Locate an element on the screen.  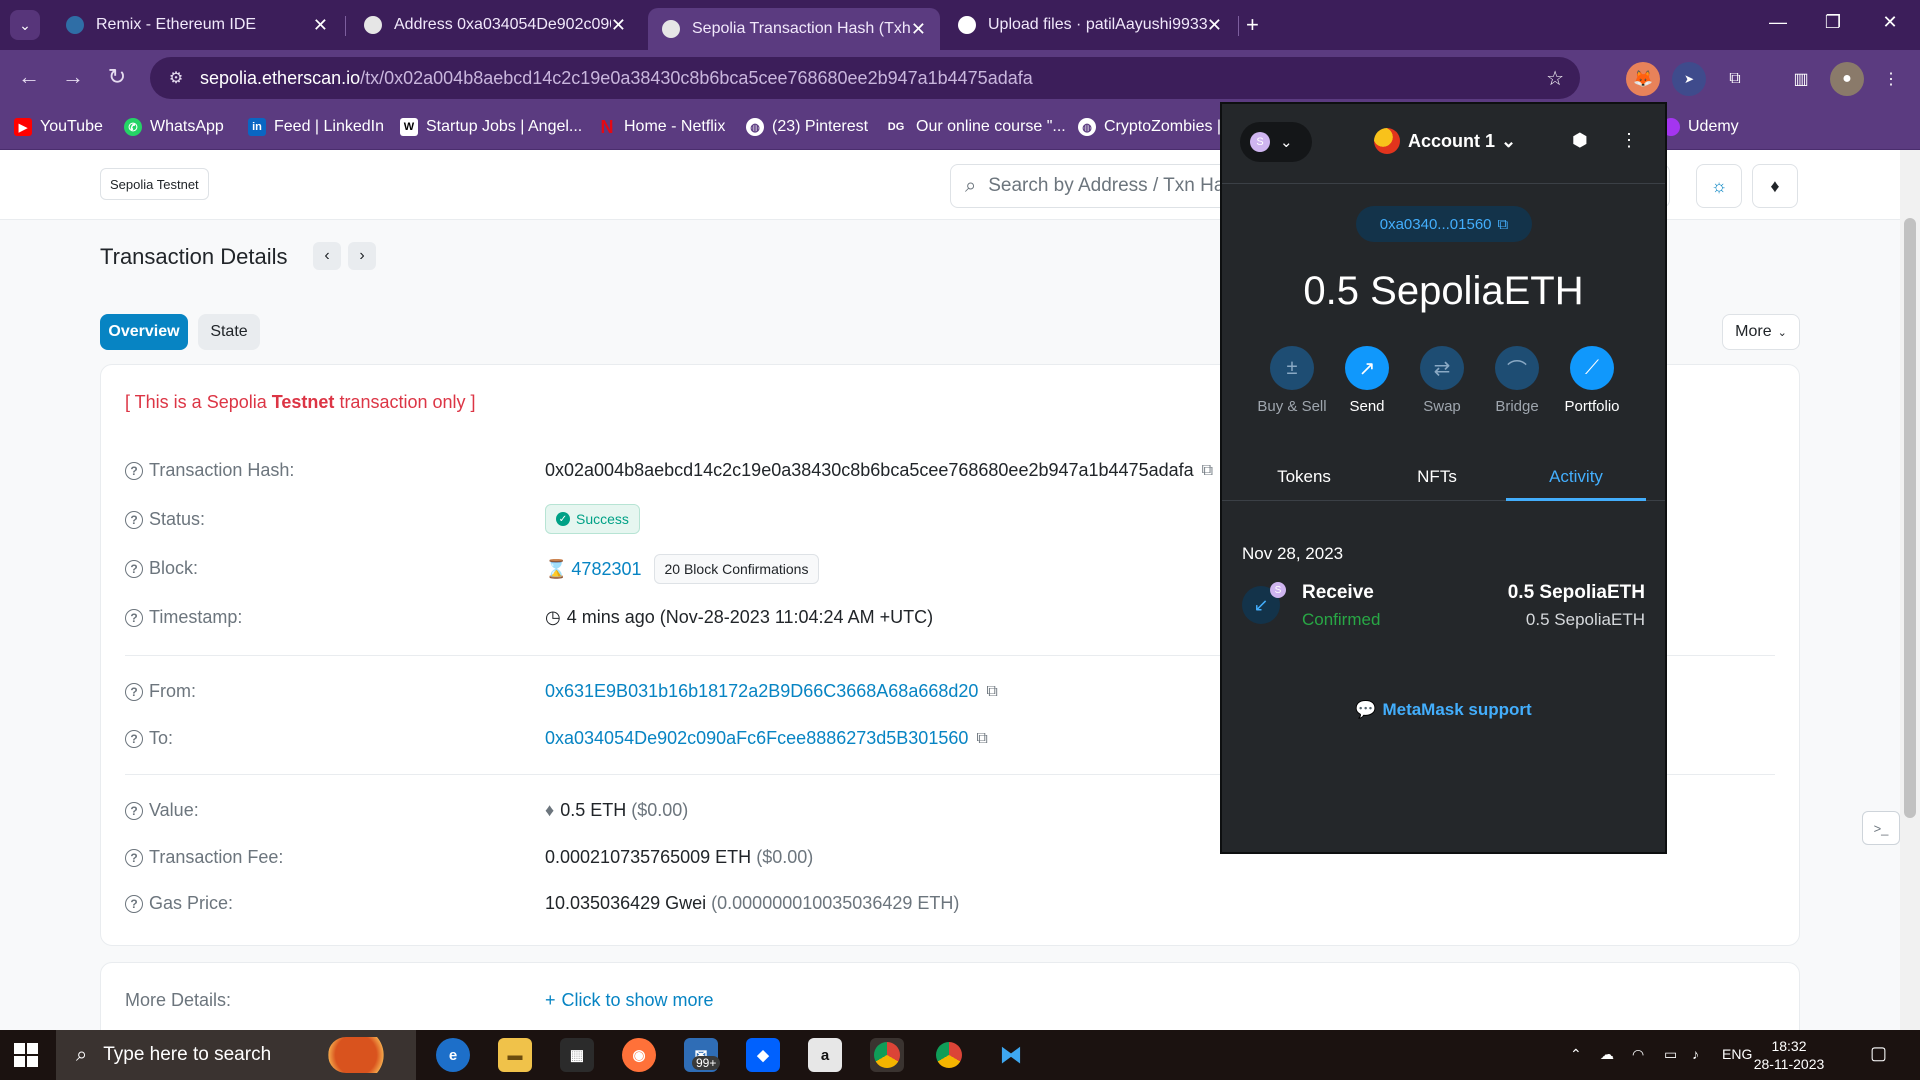
edge-icon: e is located at coordinates (453, 1055).